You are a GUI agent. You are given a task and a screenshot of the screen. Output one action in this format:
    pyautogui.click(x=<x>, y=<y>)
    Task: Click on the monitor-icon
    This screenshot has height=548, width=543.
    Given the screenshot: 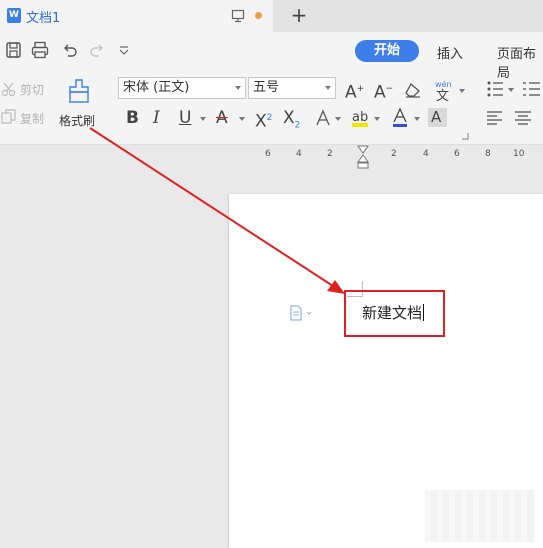 What is the action you would take?
    pyautogui.click(x=238, y=16)
    